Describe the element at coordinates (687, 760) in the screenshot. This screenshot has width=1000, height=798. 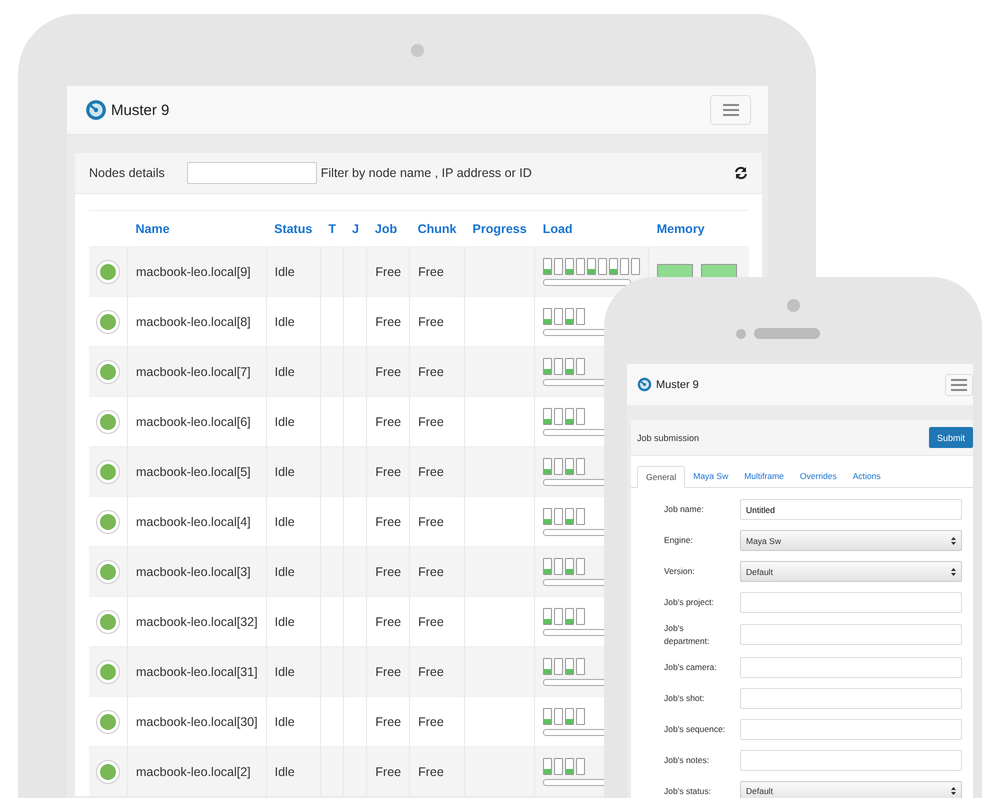
I see `field-label: Job's notes:` at that location.